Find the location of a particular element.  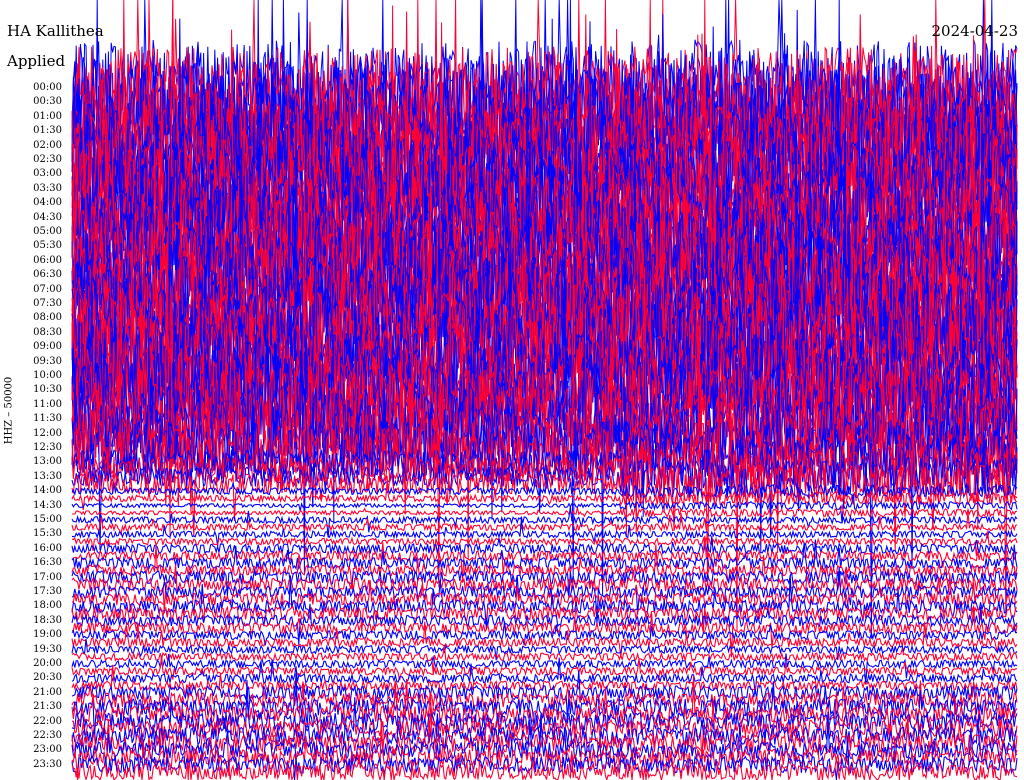

time-label: 15:30 is located at coordinates (47, 534).